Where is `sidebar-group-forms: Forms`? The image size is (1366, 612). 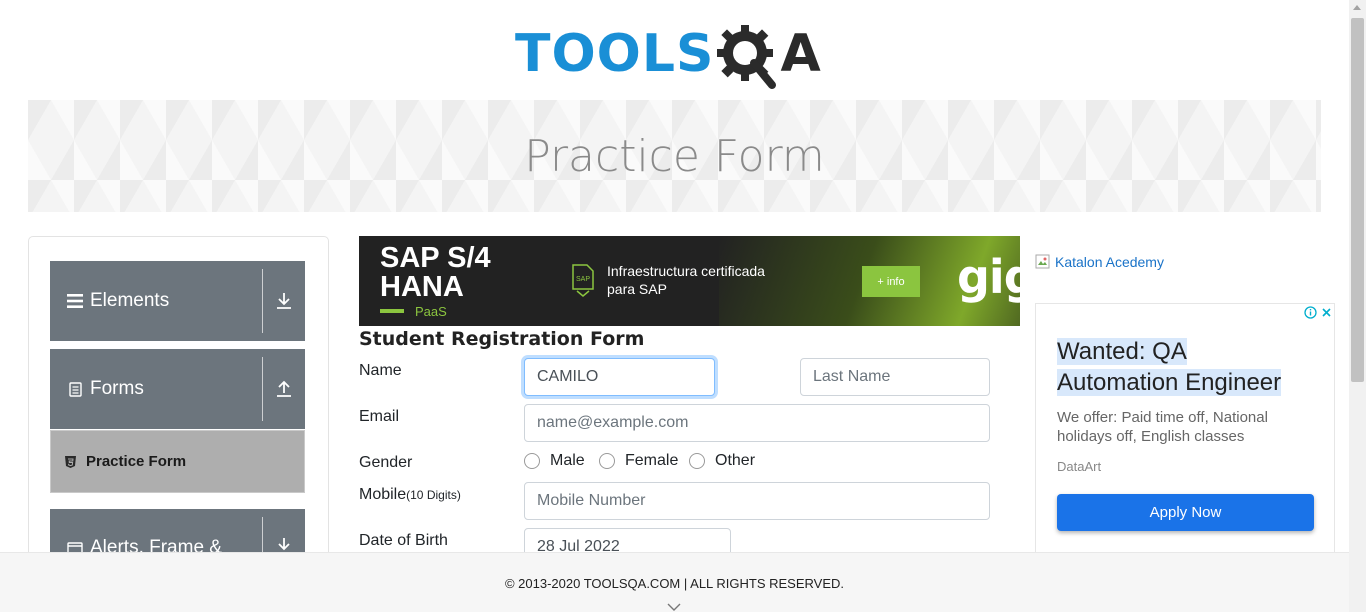
sidebar-group-forms: Forms is located at coordinates (177, 389).